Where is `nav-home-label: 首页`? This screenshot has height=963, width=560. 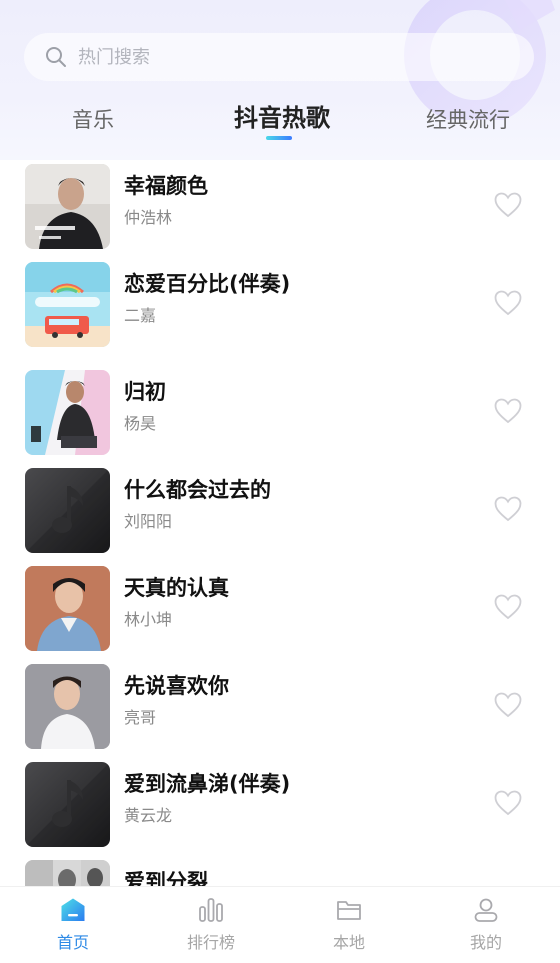 nav-home-label: 首页 is located at coordinates (72, 942).